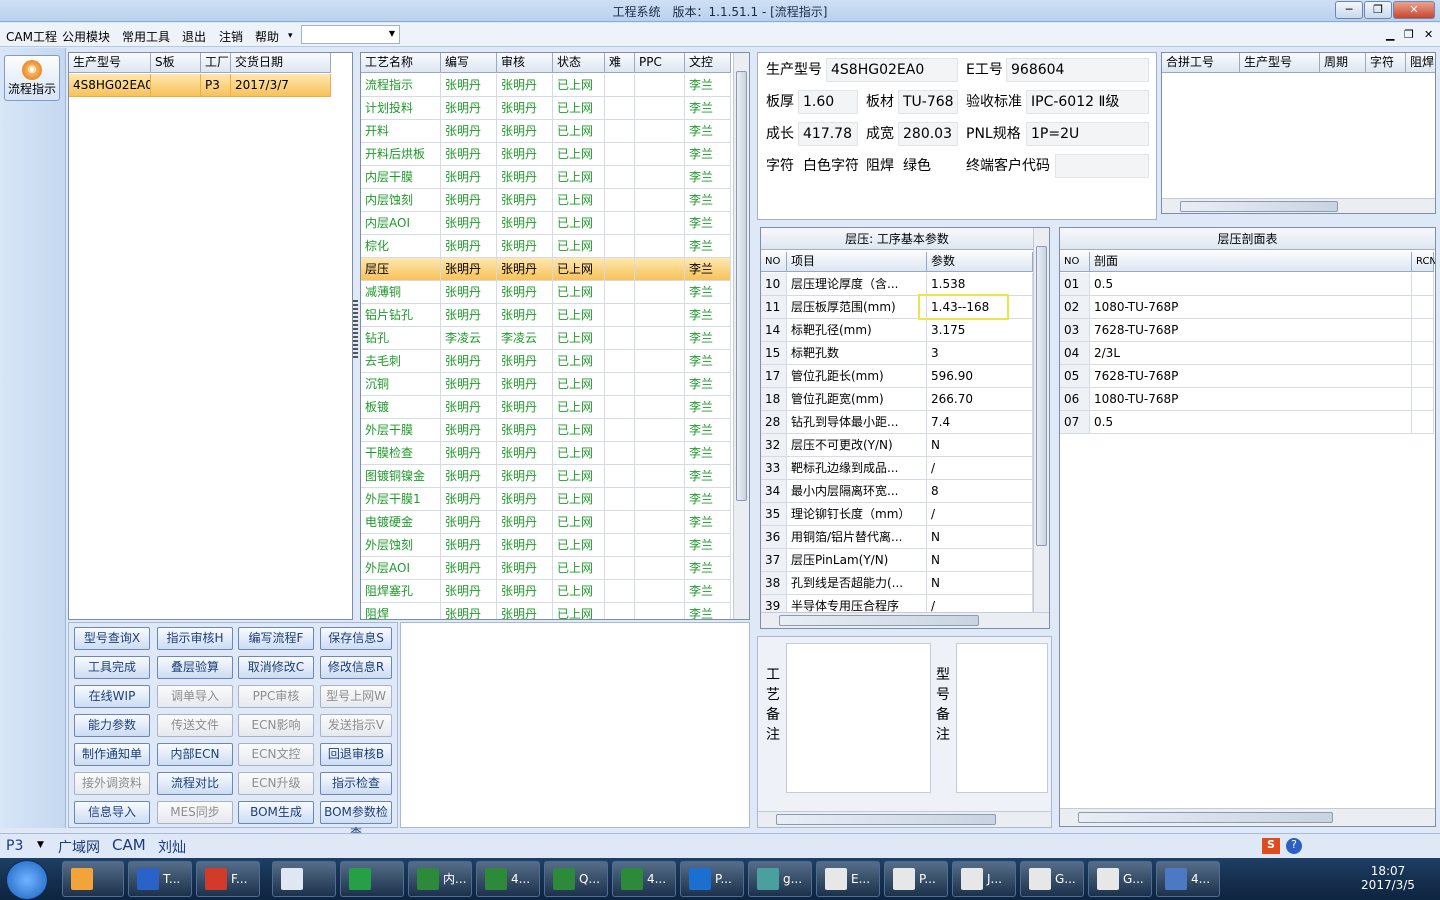 The image size is (1440, 900). What do you see at coordinates (276, 667) in the screenshot?
I see `action-button: 取消修改C` at bounding box center [276, 667].